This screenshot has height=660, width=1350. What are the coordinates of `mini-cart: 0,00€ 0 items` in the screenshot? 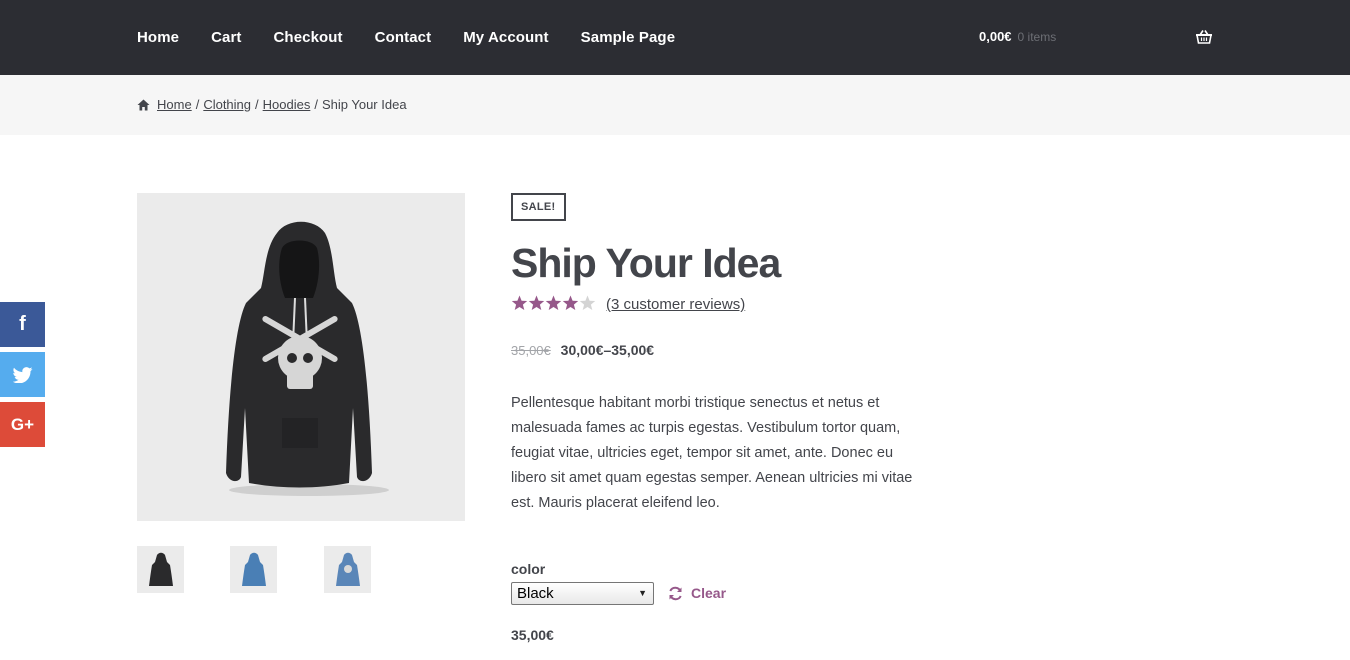 It's located at (1017, 36).